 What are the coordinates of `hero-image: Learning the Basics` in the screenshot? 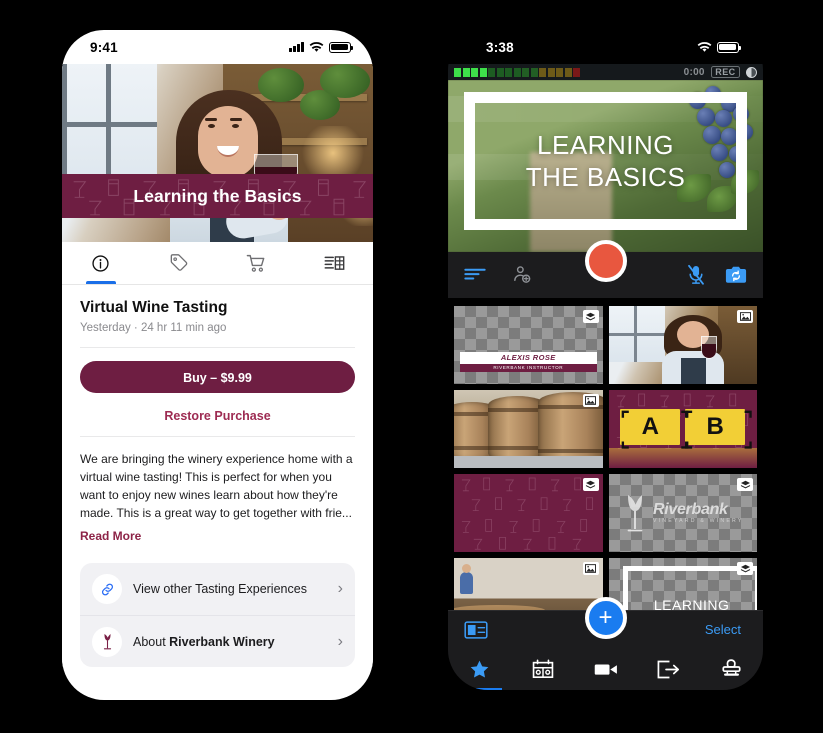 It's located at (217, 153).